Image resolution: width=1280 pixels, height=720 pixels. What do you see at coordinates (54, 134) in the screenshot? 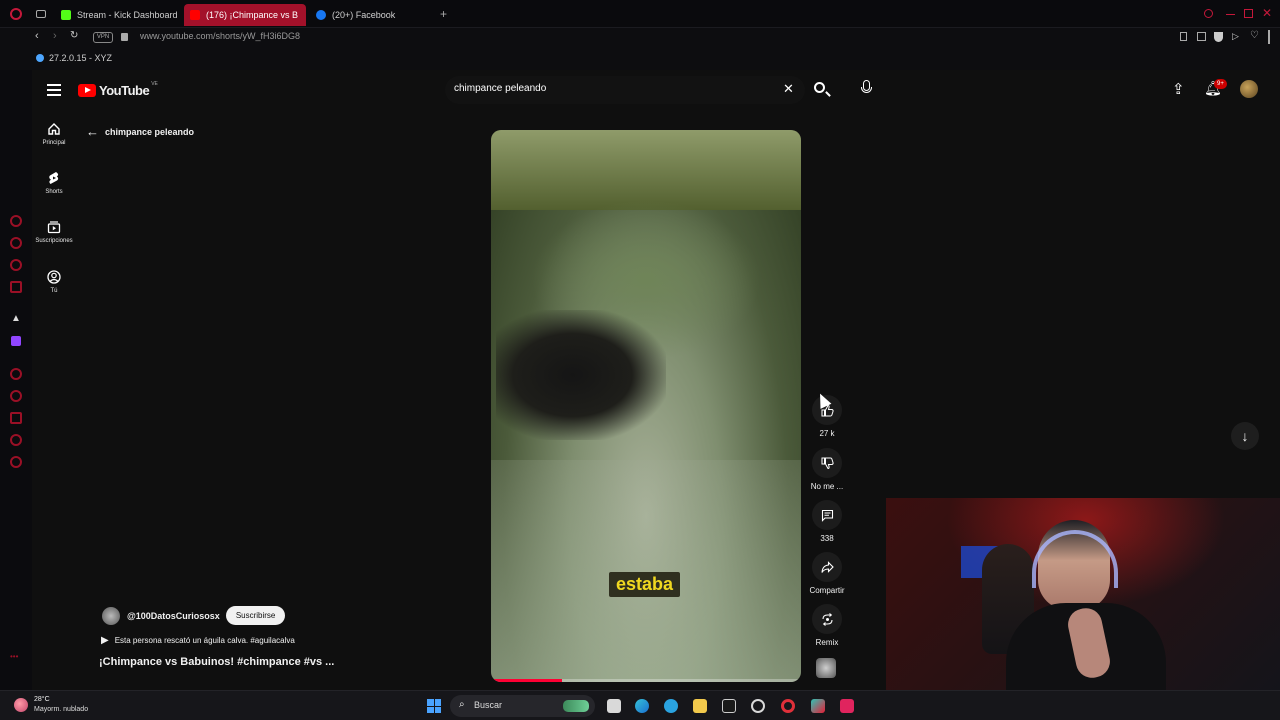
I see `nav-item-home: Principal` at bounding box center [54, 134].